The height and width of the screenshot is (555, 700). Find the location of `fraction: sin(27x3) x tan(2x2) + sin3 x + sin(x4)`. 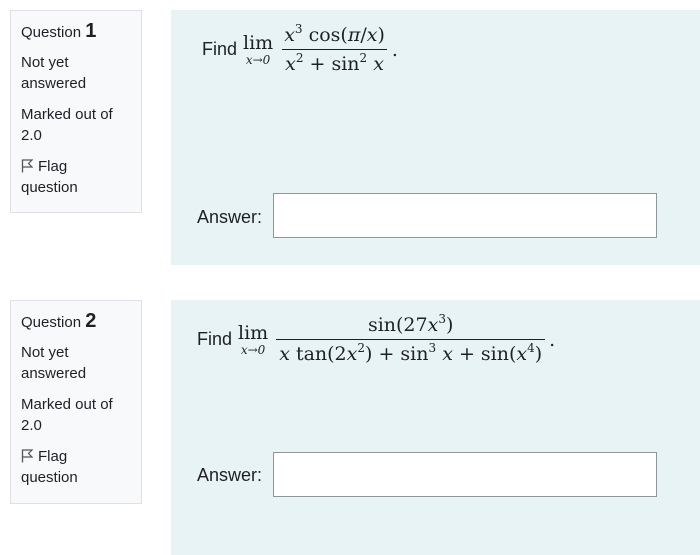

fraction: sin(27x3) x tan(2x2) + sin3 x + sin(x4) is located at coordinates (411, 338).